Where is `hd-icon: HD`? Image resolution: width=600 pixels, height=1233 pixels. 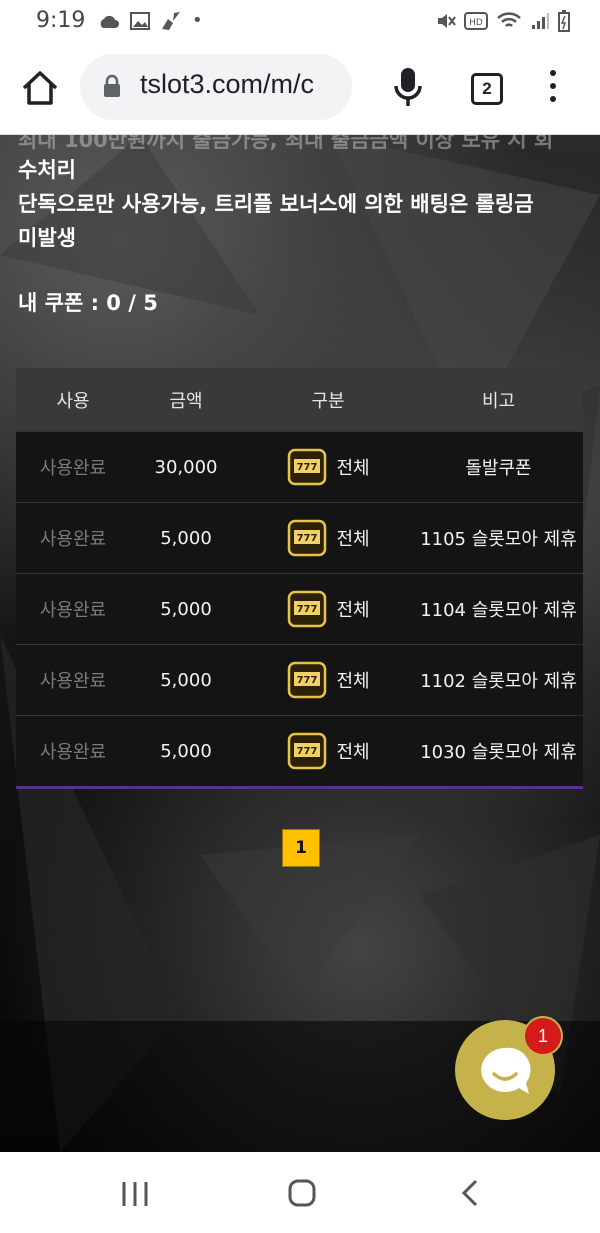 hd-icon: HD is located at coordinates (476, 21).